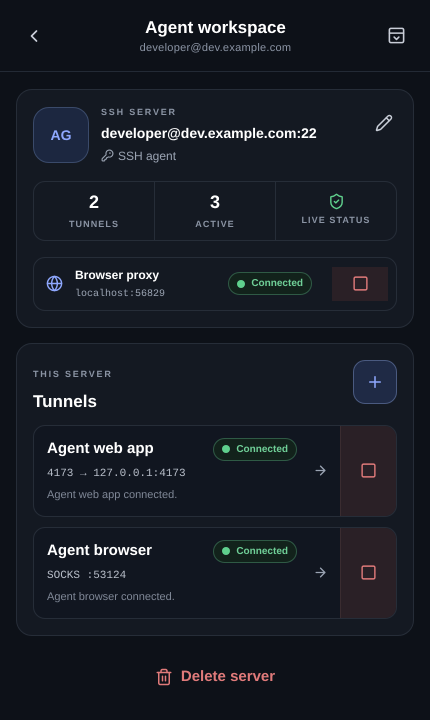 This screenshot has height=720, width=430. I want to click on stat-value: 3, so click(215, 202).